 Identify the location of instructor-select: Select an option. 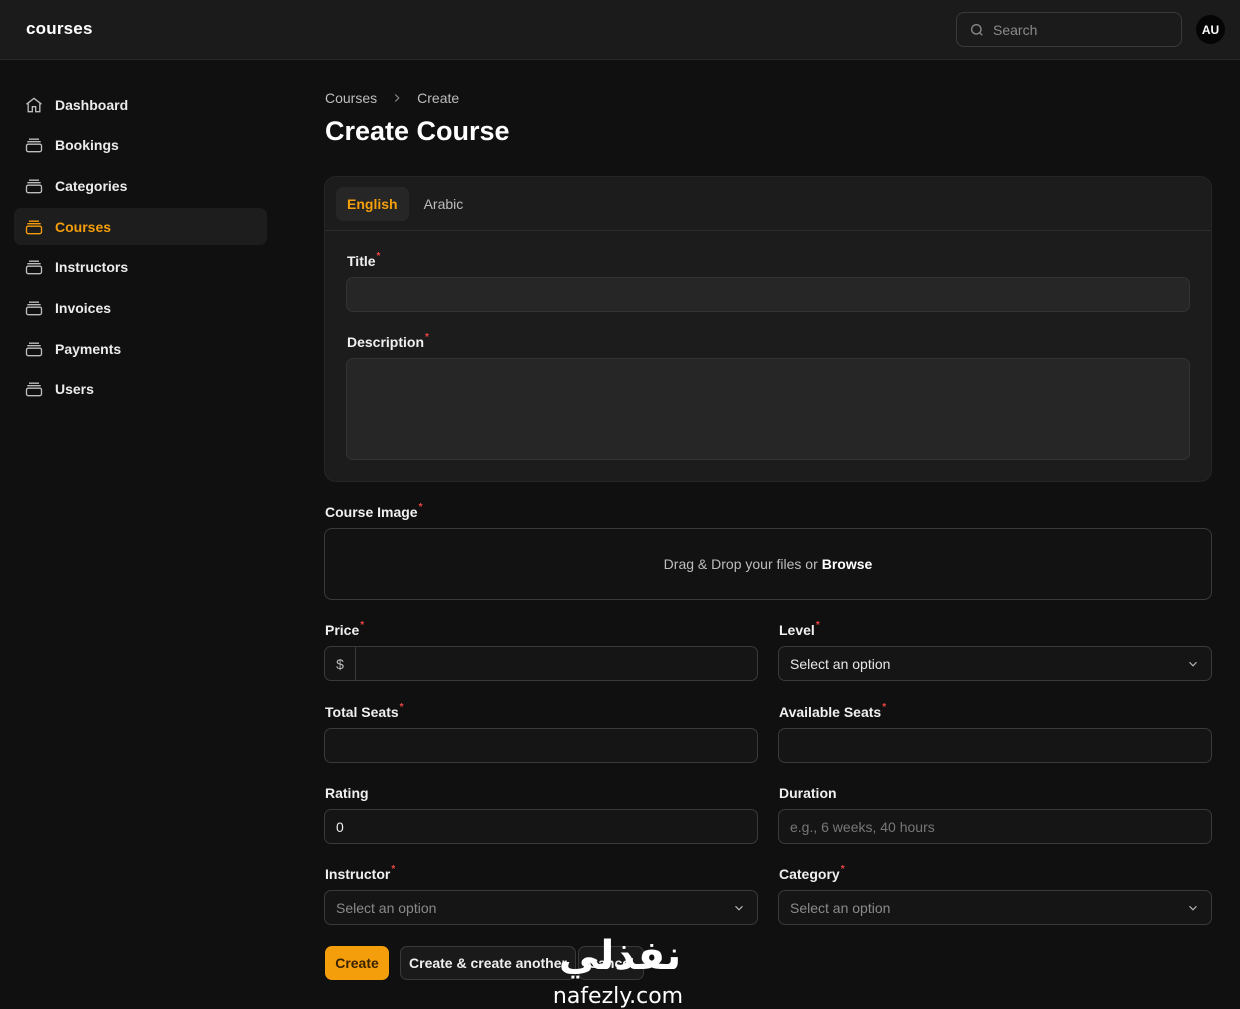
(541, 907).